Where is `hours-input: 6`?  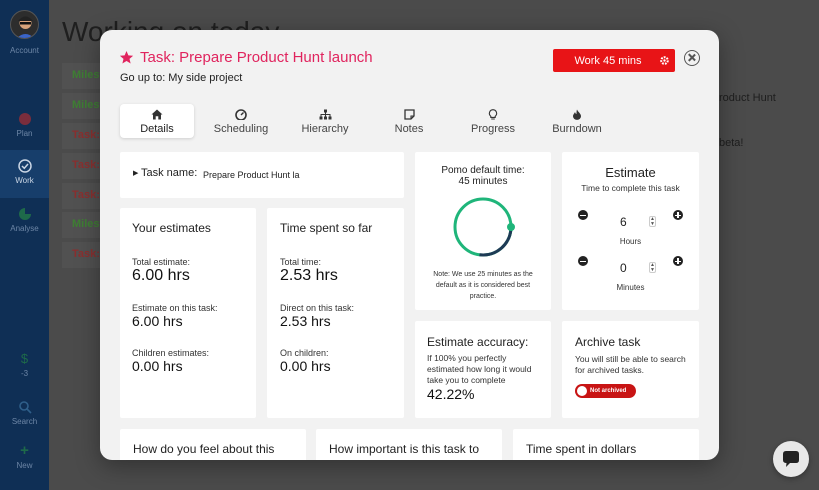 hours-input: 6 is located at coordinates (623, 222).